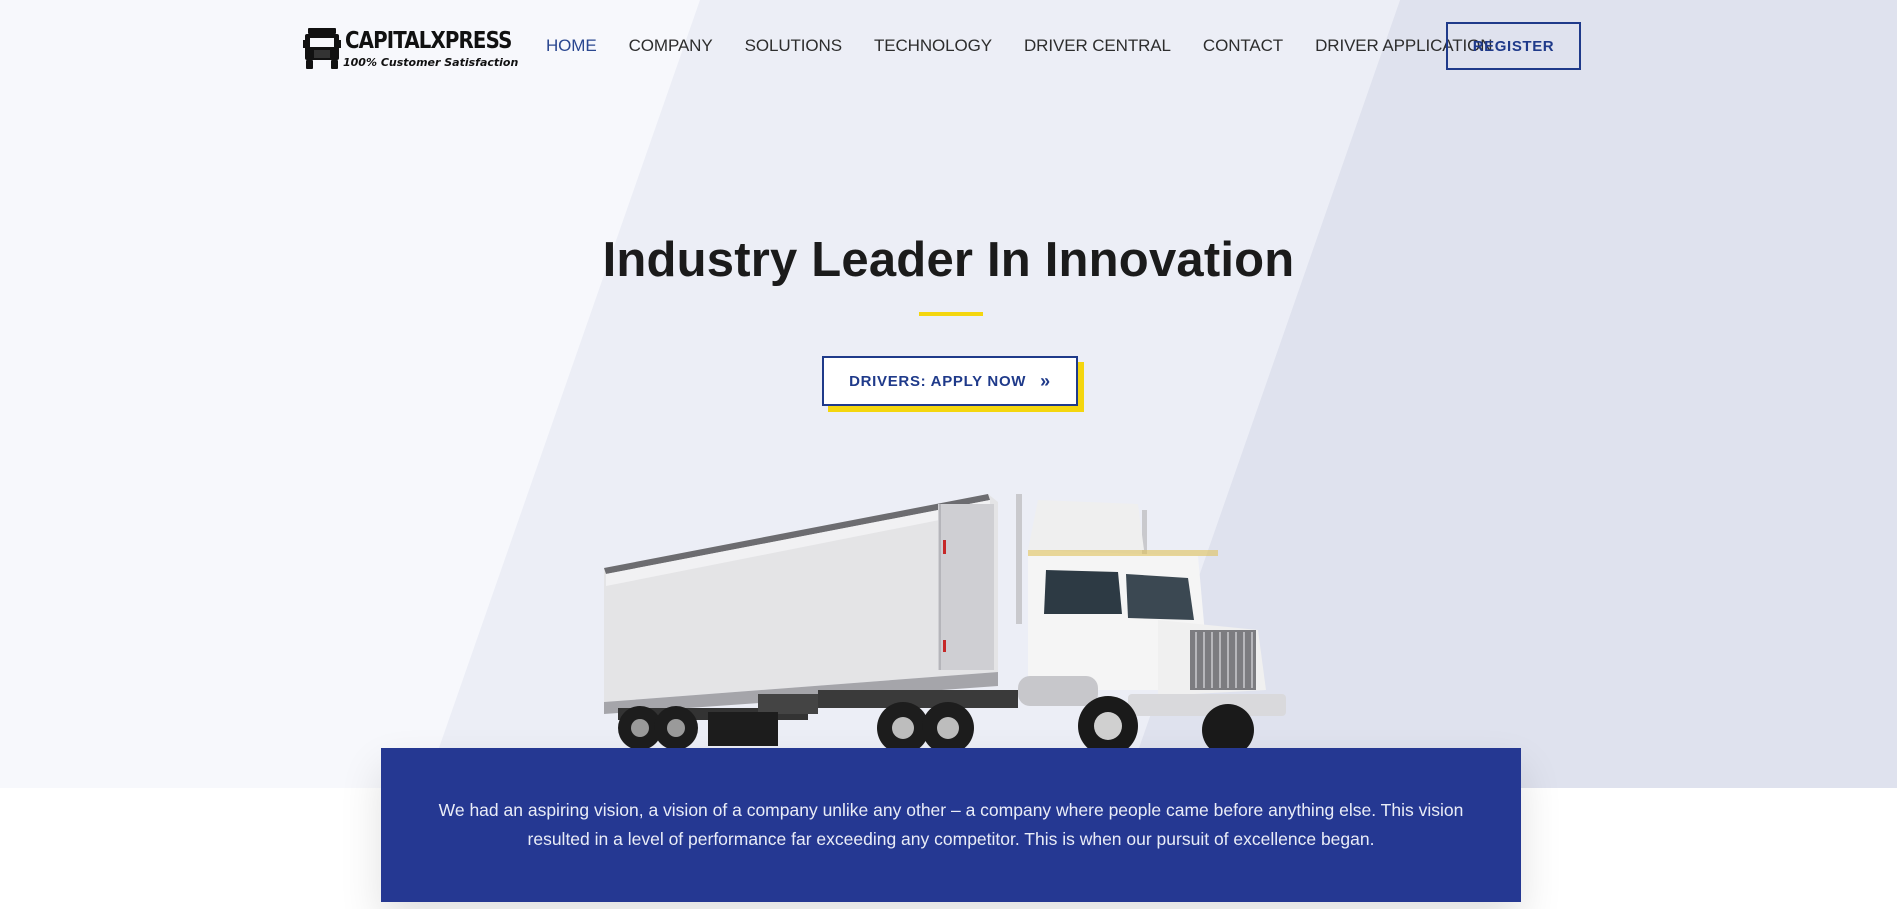  I want to click on truck-logo-icon, so click(322, 48).